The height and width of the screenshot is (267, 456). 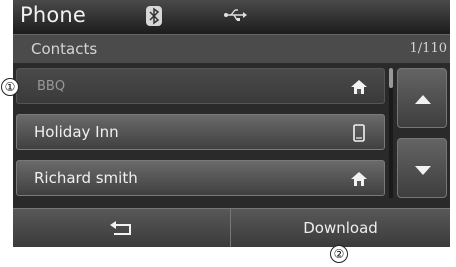 I want to click on section-title: Contacts, so click(x=64, y=49).